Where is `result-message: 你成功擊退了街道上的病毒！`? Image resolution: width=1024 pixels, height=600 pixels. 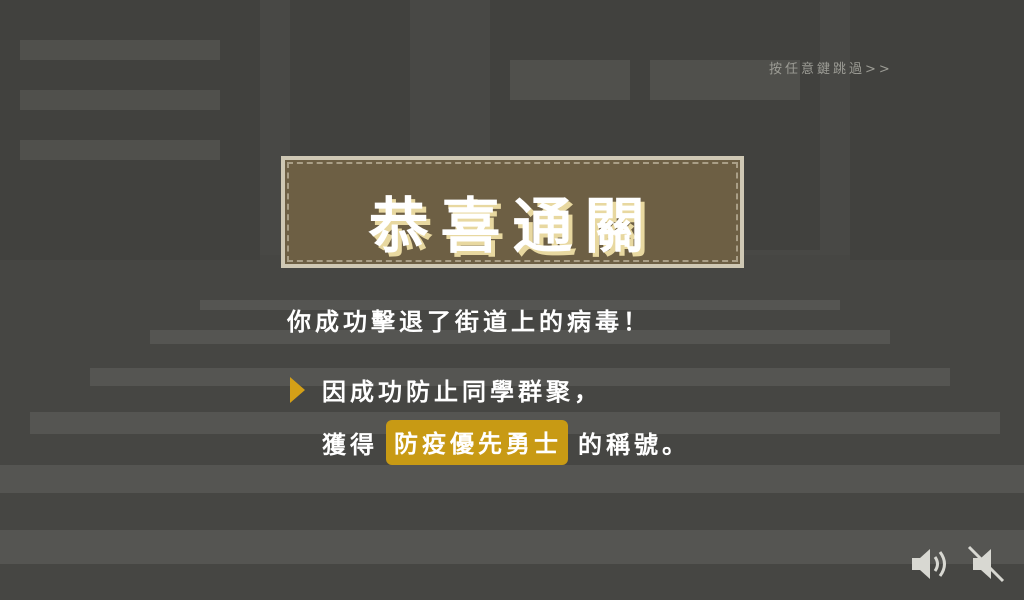 result-message: 你成功擊退了街道上的病毒！ is located at coordinates (469, 322).